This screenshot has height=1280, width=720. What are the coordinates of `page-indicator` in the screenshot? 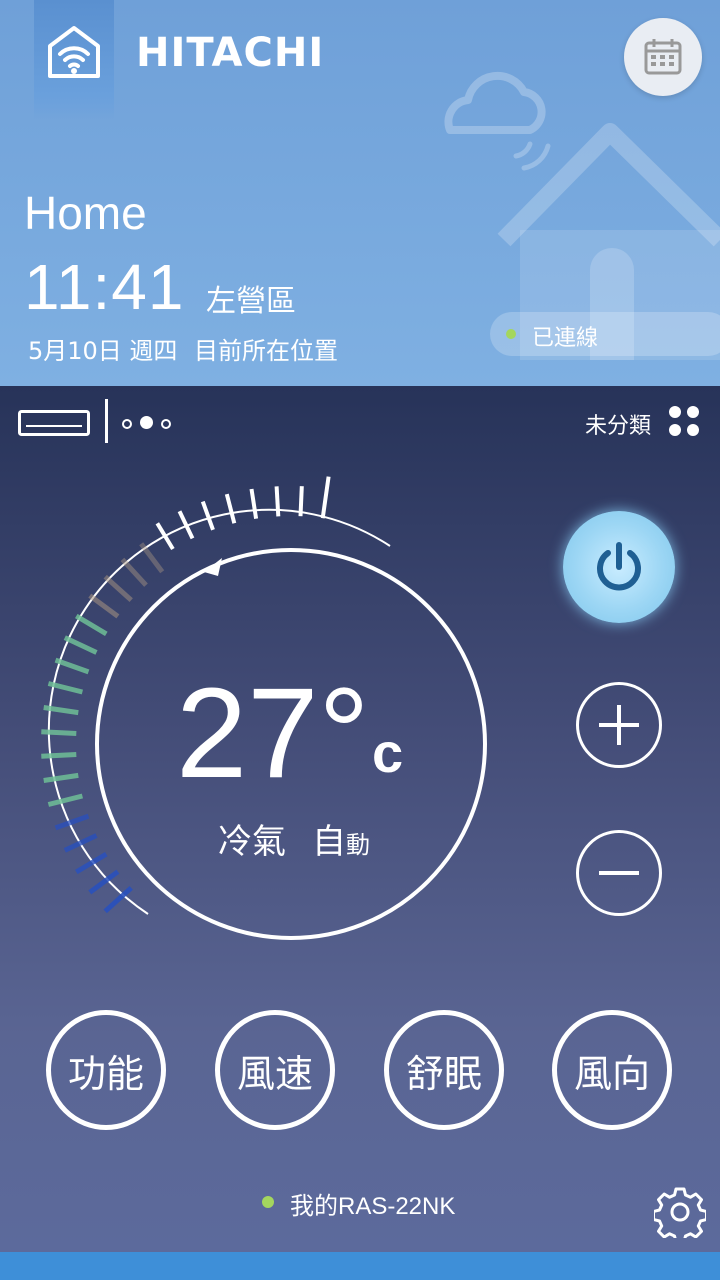 It's located at (150, 423).